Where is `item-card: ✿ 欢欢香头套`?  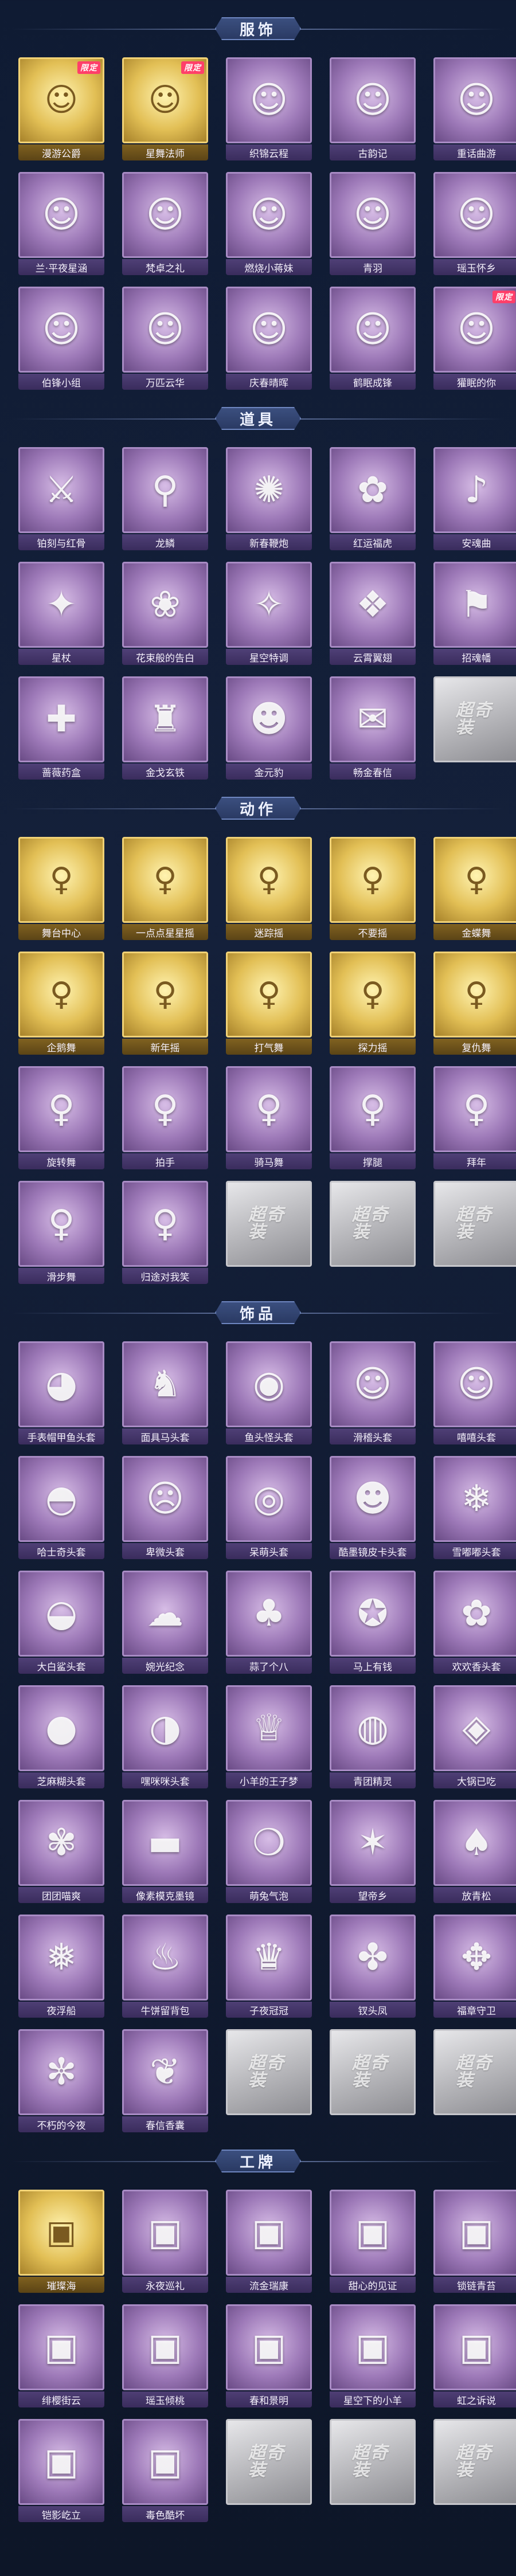 item-card: ✿ 欢欢香头套 is located at coordinates (474, 1622).